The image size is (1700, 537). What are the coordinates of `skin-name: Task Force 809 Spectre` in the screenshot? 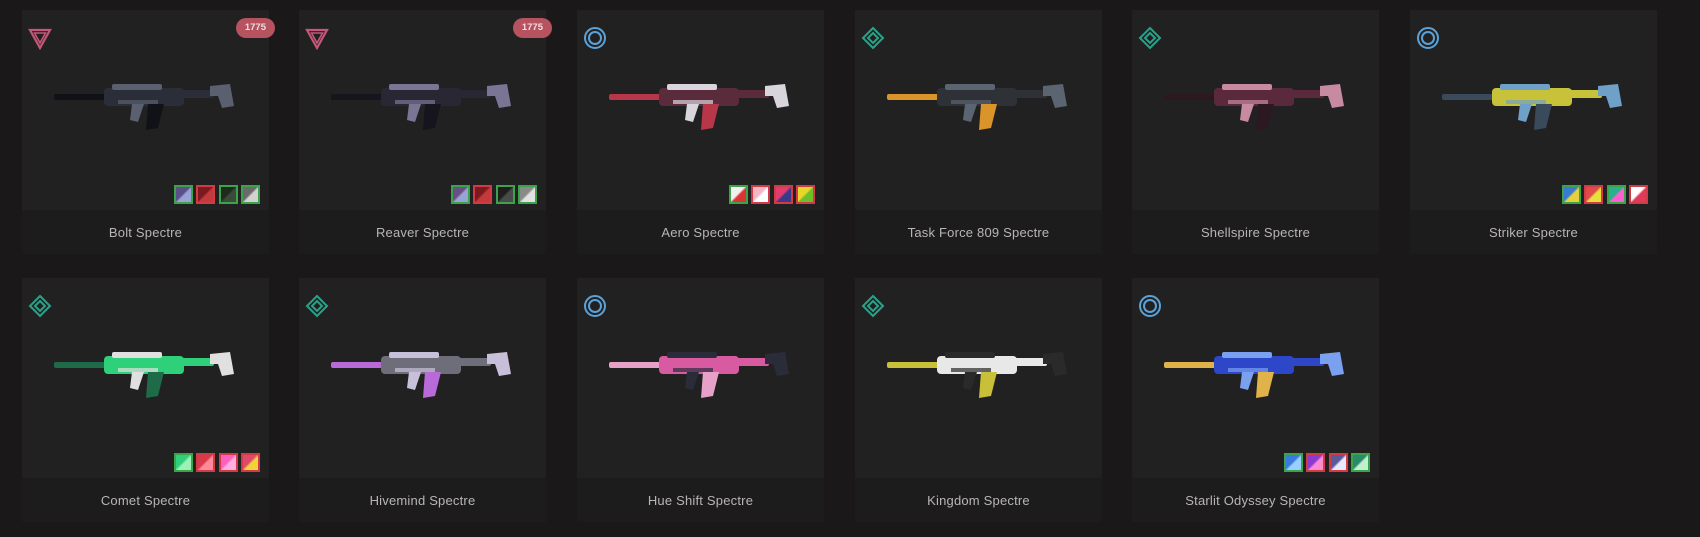 It's located at (978, 232).